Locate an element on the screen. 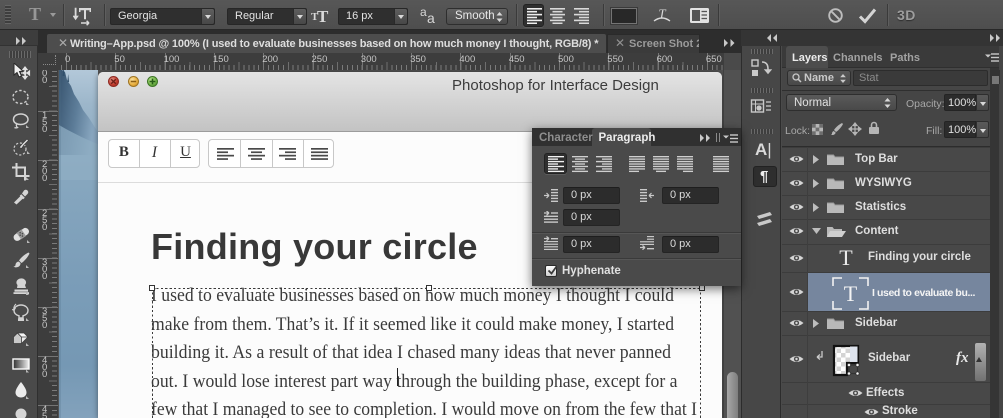 The image size is (1003, 418). svg-text: T is located at coordinates (851, 293).